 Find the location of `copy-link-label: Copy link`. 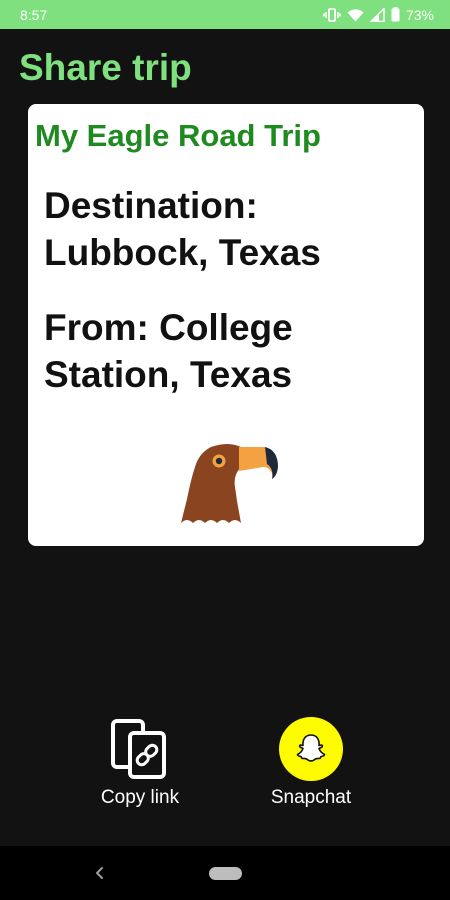

copy-link-label: Copy link is located at coordinates (140, 797).